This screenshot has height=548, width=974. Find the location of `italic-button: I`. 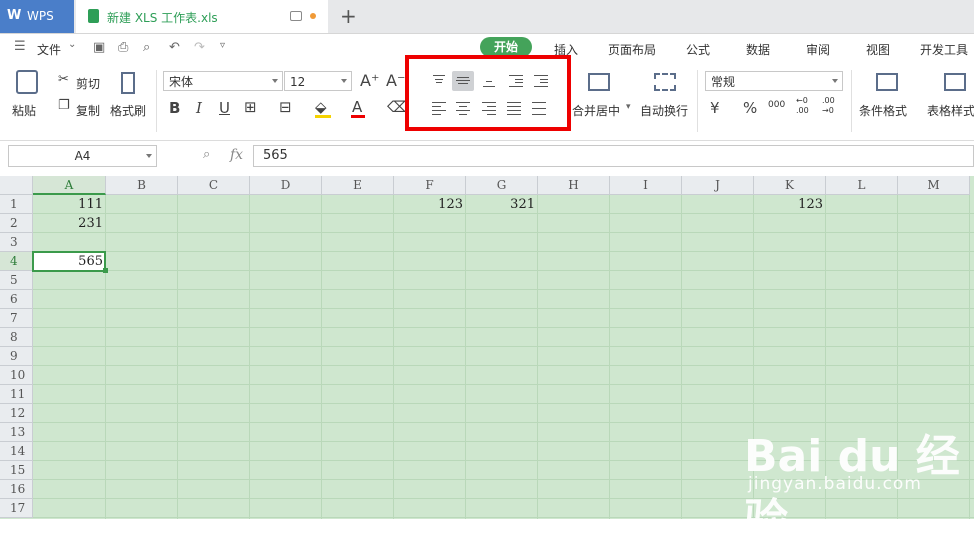

italic-button: I is located at coordinates (199, 108).